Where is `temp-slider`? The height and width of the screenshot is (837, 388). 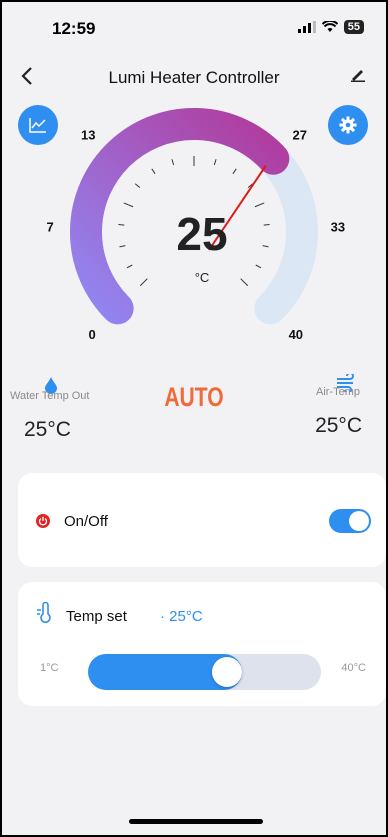
temp-slider is located at coordinates (204, 672).